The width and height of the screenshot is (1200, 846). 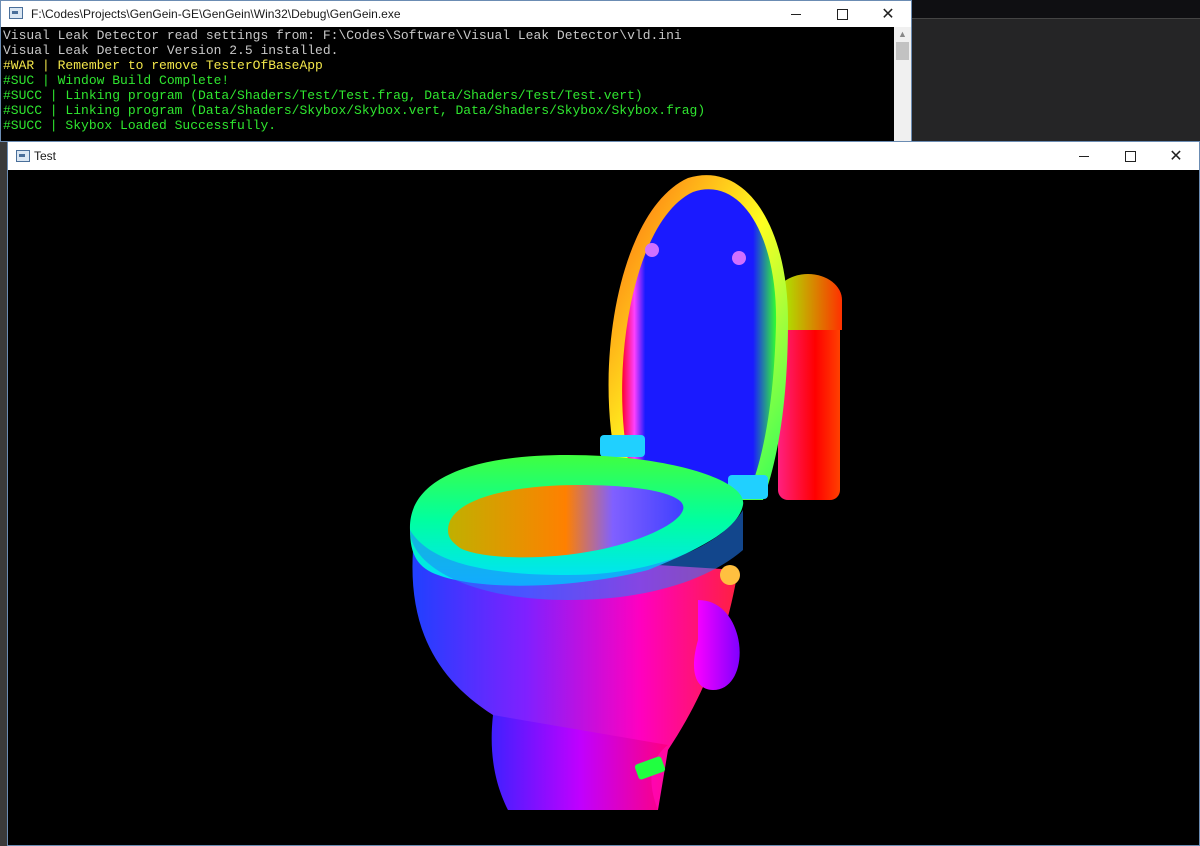 I want to click on render-minimize-button, so click(x=1084, y=156).